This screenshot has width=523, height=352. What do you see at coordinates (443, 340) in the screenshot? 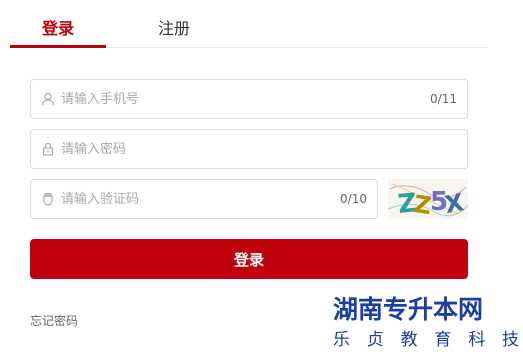
I see `watermark-char: 育` at bounding box center [443, 340].